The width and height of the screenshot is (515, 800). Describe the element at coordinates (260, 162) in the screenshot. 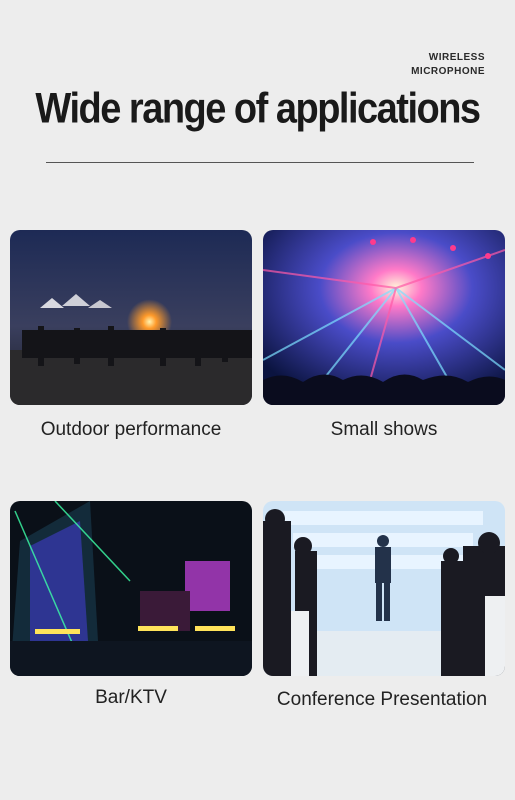

I see `title-divider` at that location.